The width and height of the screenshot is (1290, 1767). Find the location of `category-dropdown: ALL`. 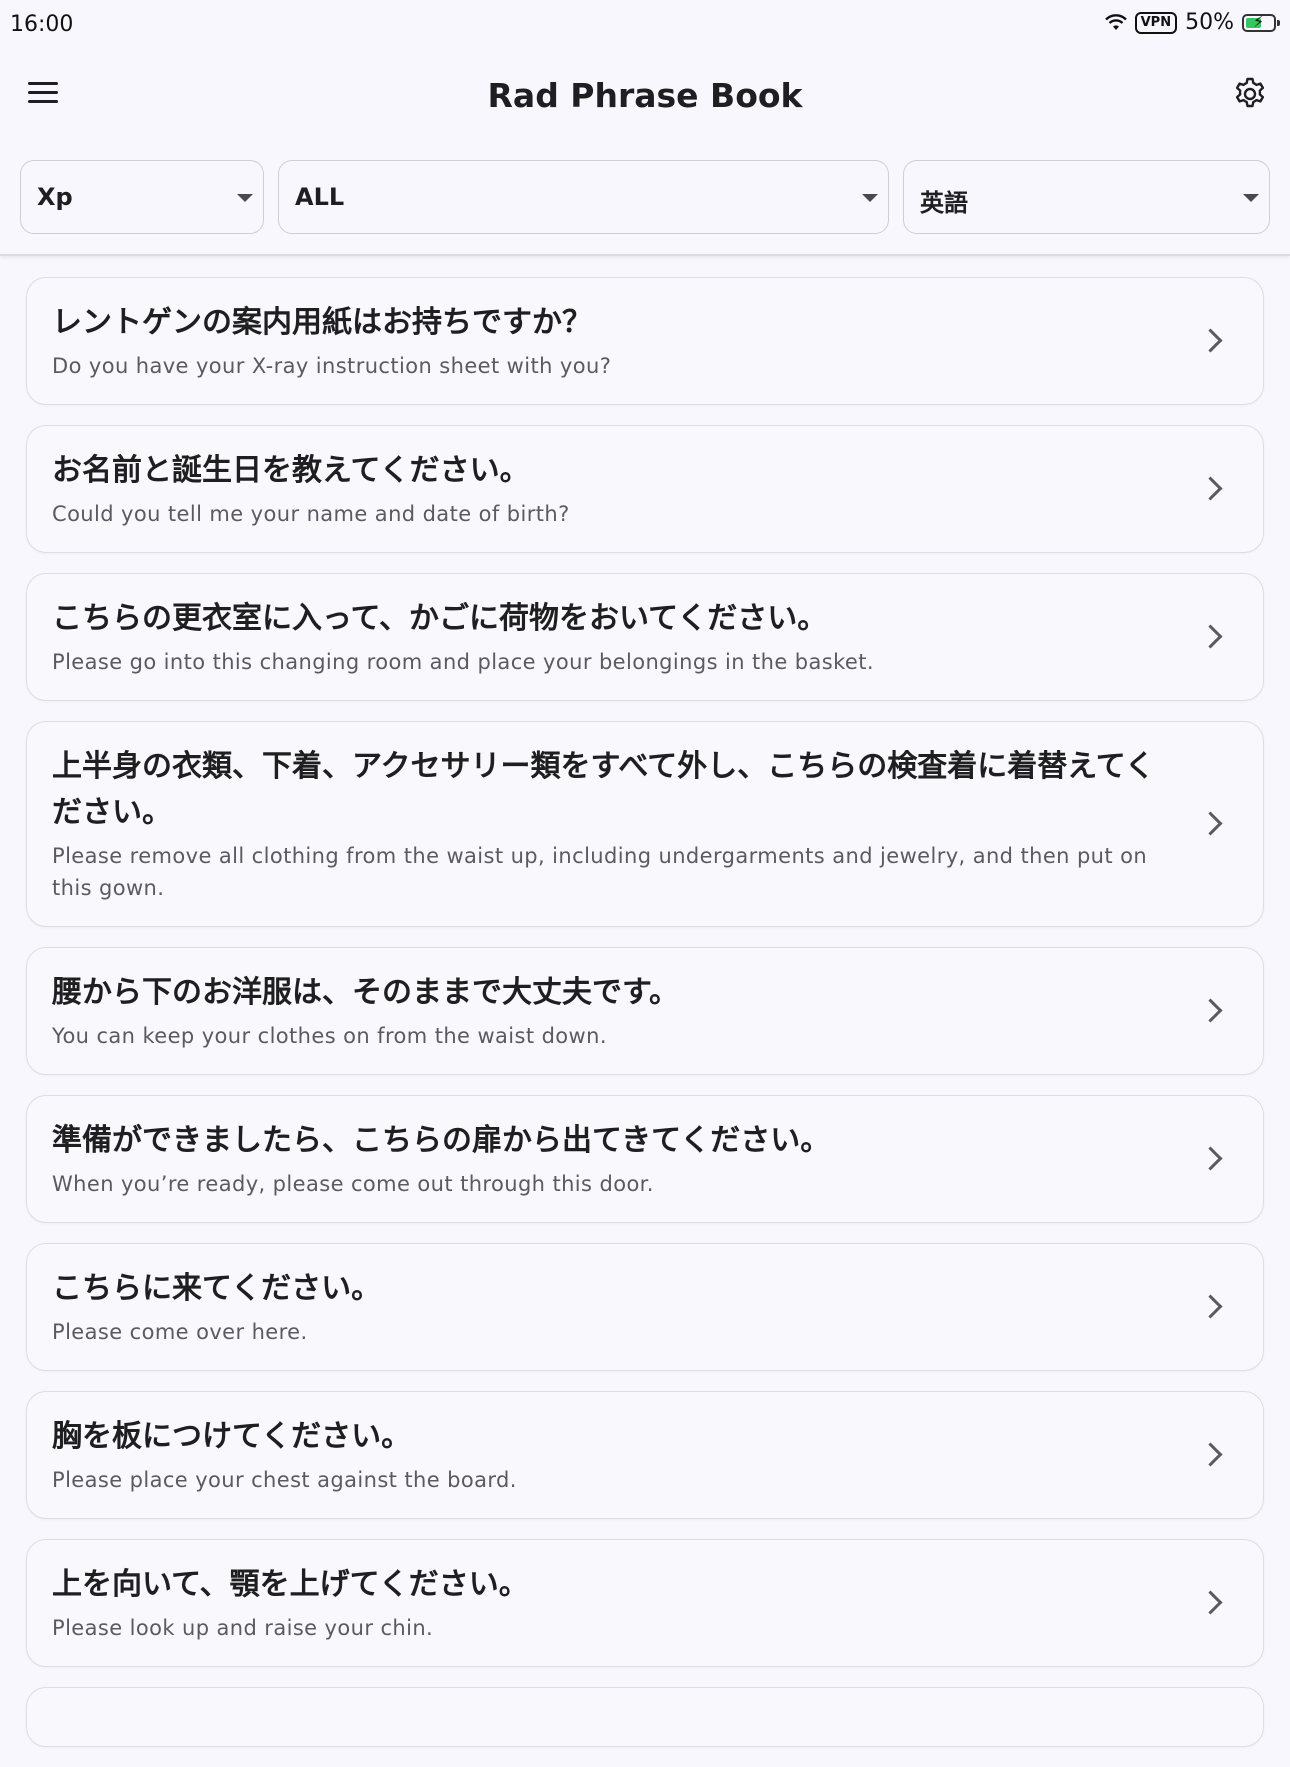

category-dropdown: ALL is located at coordinates (583, 197).